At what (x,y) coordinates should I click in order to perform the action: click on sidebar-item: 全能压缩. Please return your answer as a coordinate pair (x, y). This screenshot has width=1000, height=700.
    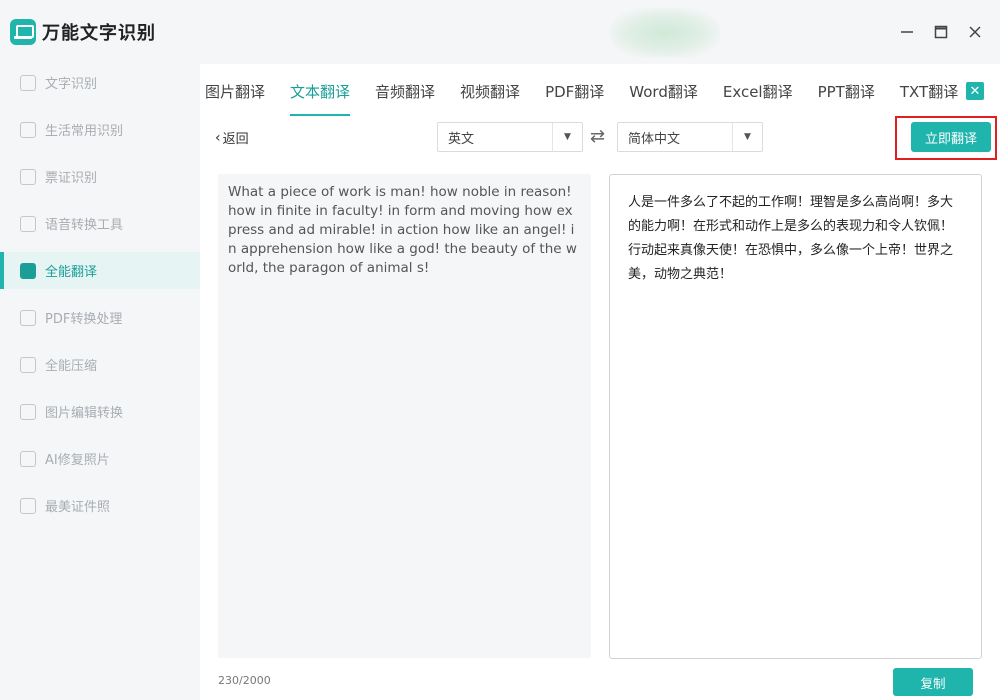
    Looking at the image, I should click on (100, 364).